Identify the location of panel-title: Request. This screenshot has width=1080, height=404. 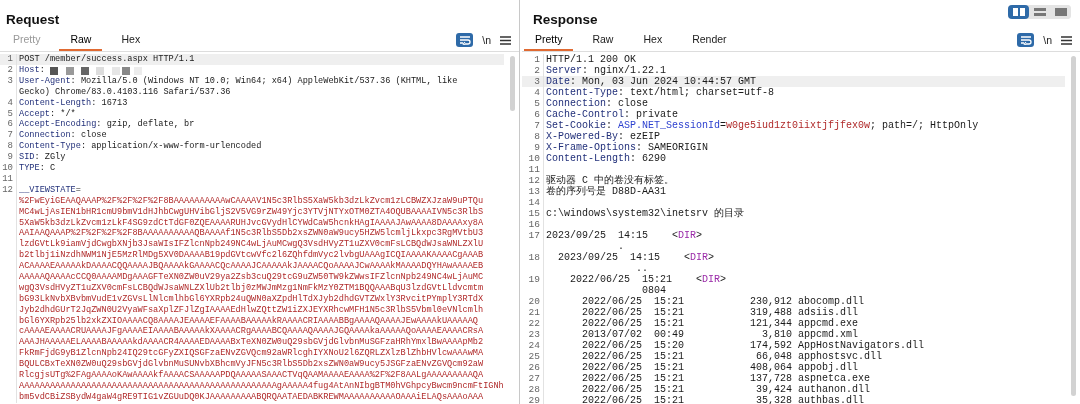
(33, 19).